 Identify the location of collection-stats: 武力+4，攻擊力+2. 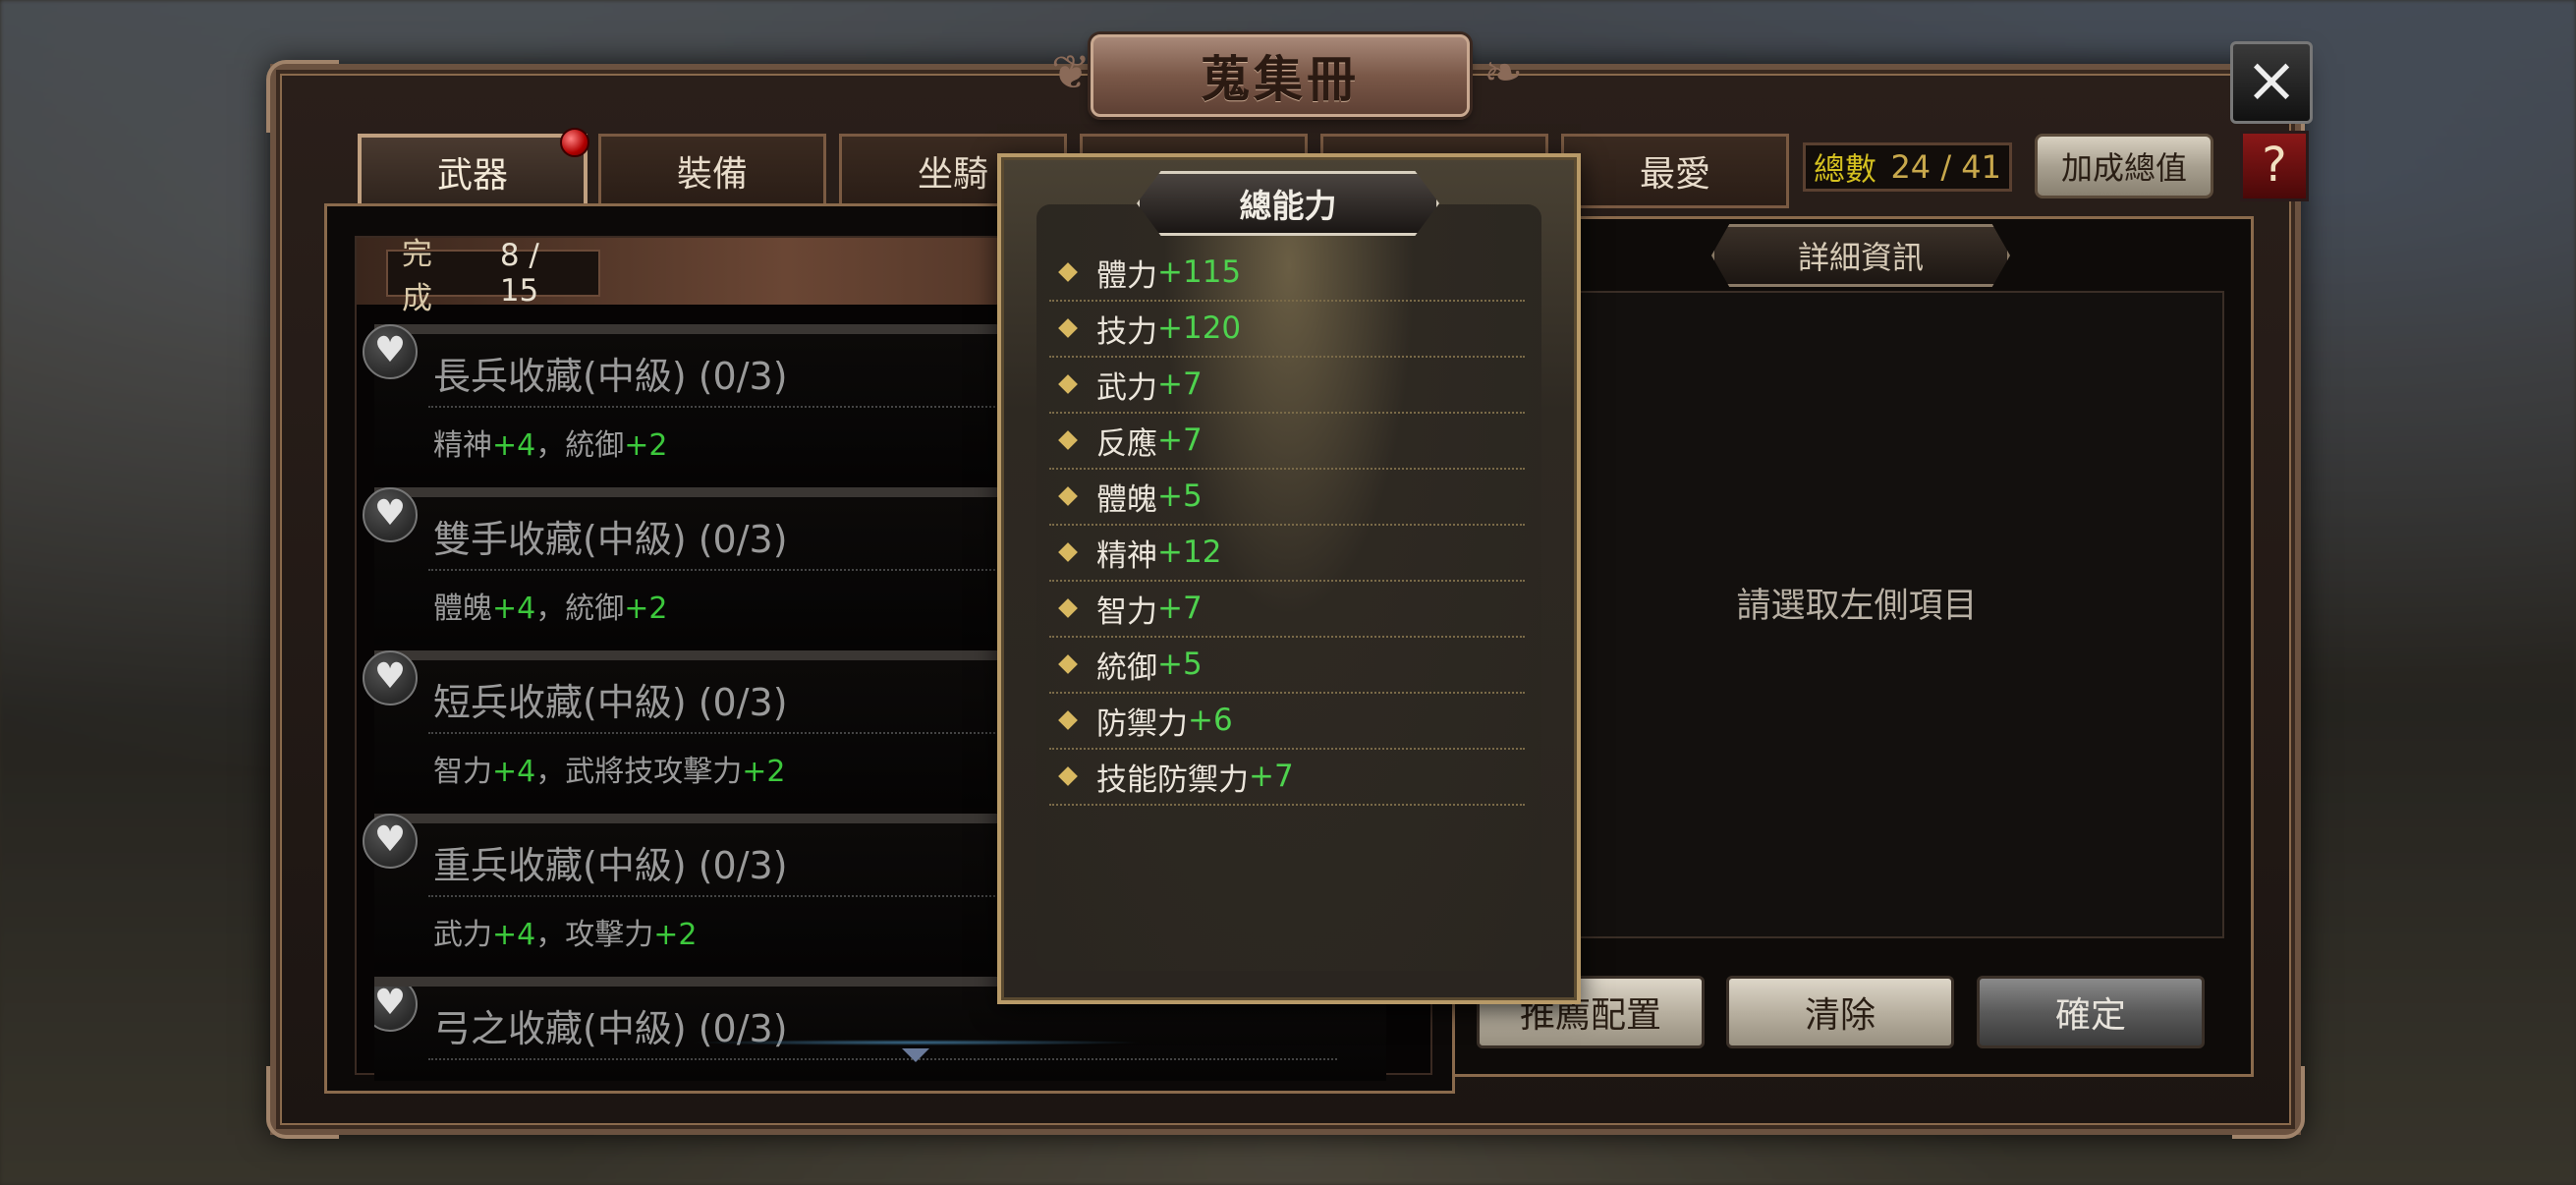
(565, 935).